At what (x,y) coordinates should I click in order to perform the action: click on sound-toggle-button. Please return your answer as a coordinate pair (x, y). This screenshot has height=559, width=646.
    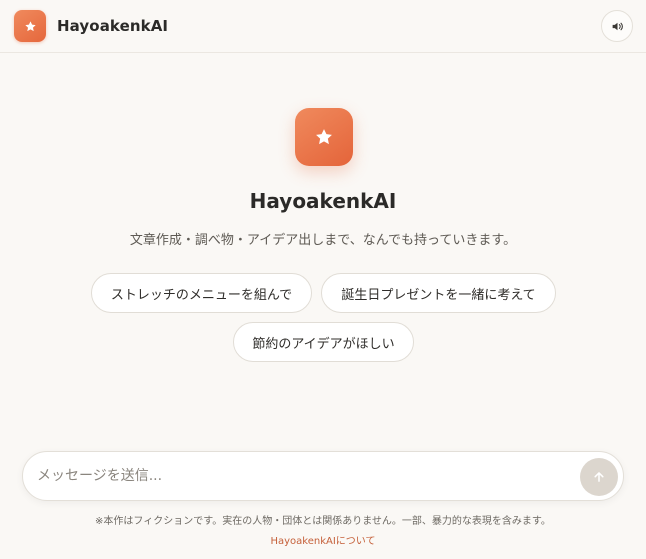
    Looking at the image, I should click on (617, 26).